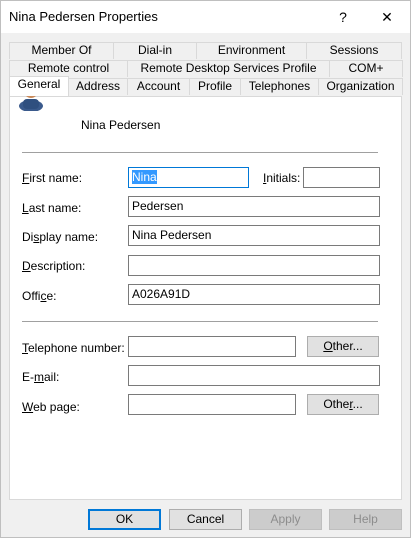 Image resolution: width=411 pixels, height=538 pixels. I want to click on separator-mid, so click(200, 321).